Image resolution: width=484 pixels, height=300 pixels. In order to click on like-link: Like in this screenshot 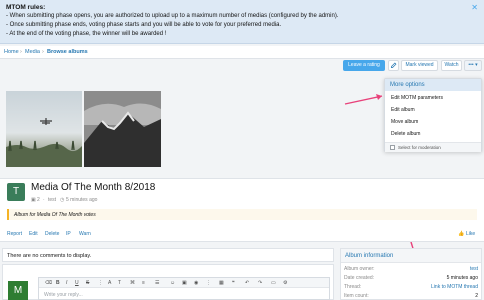, I will do `click(470, 234)`.